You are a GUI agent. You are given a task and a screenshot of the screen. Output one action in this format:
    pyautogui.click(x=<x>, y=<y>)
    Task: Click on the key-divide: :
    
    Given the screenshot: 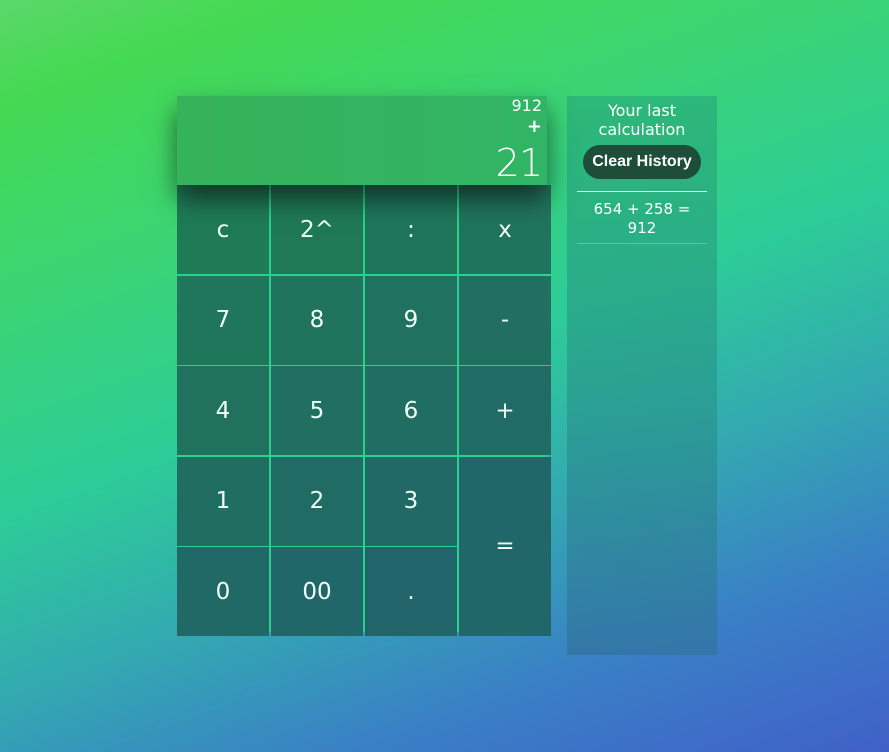 What is the action you would take?
    pyautogui.click(x=411, y=229)
    